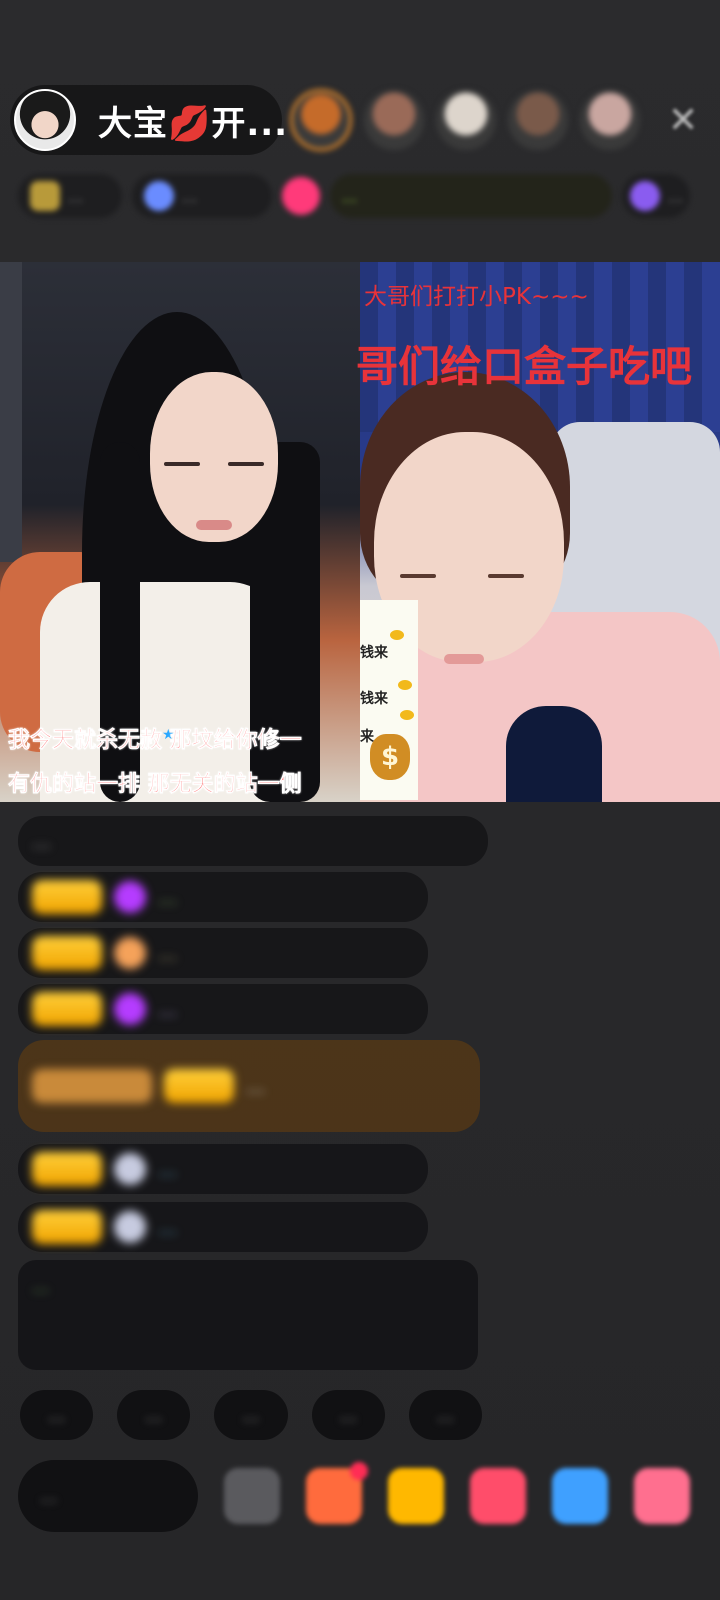 The width and height of the screenshot is (720, 1600). Describe the element at coordinates (130, 953) in the screenshot. I see `ice-cream-icon` at that location.